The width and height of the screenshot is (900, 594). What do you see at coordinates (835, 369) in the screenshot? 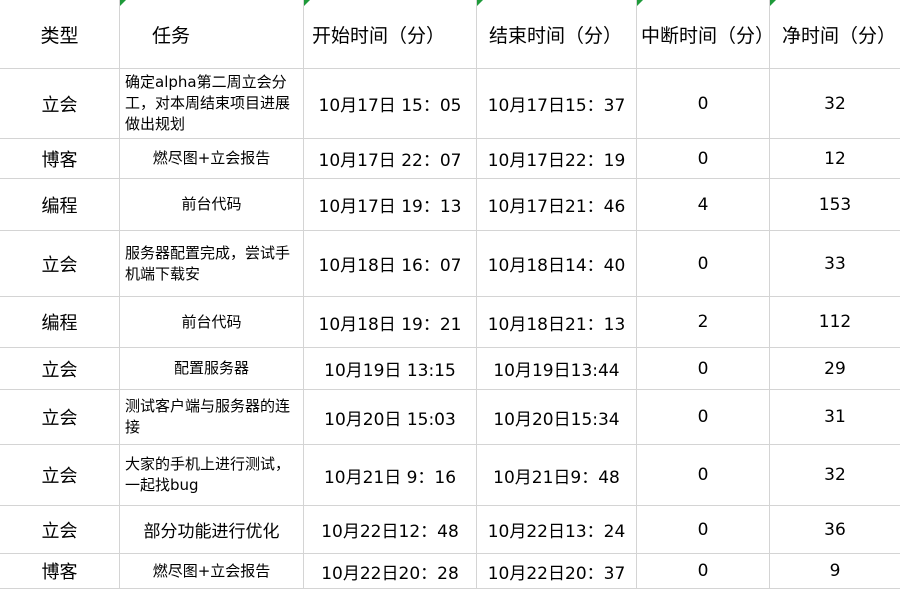
I see `cell-net-time: 29` at bounding box center [835, 369].